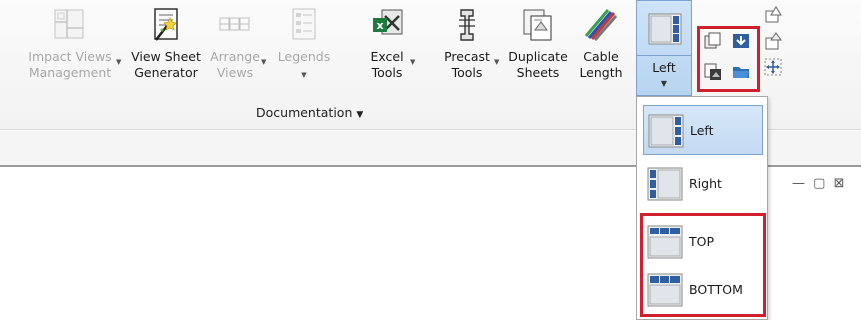 The image size is (861, 320). I want to click on layout-split-label: Left, so click(664, 67).